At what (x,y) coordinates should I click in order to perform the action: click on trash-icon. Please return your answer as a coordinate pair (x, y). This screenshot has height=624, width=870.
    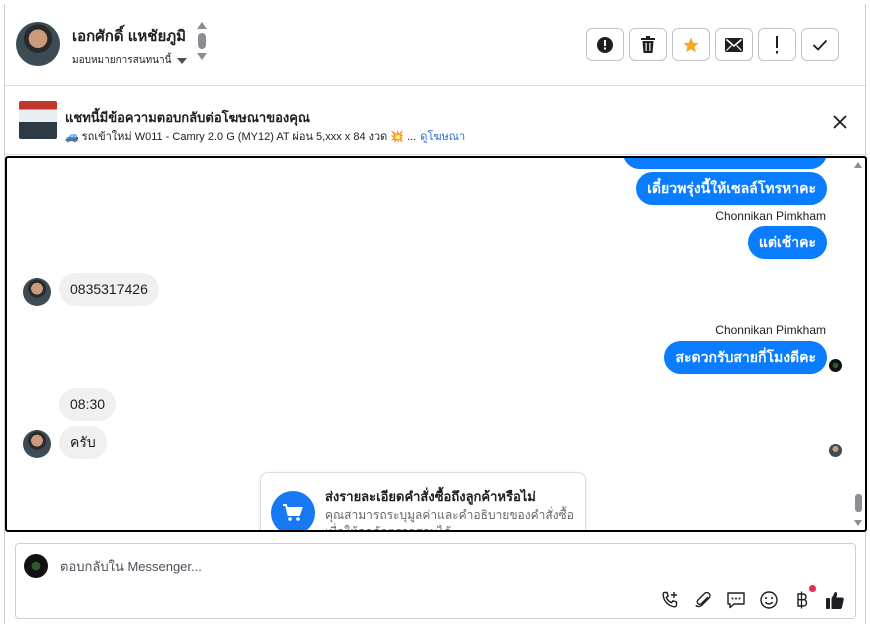
    Looking at the image, I should click on (648, 44).